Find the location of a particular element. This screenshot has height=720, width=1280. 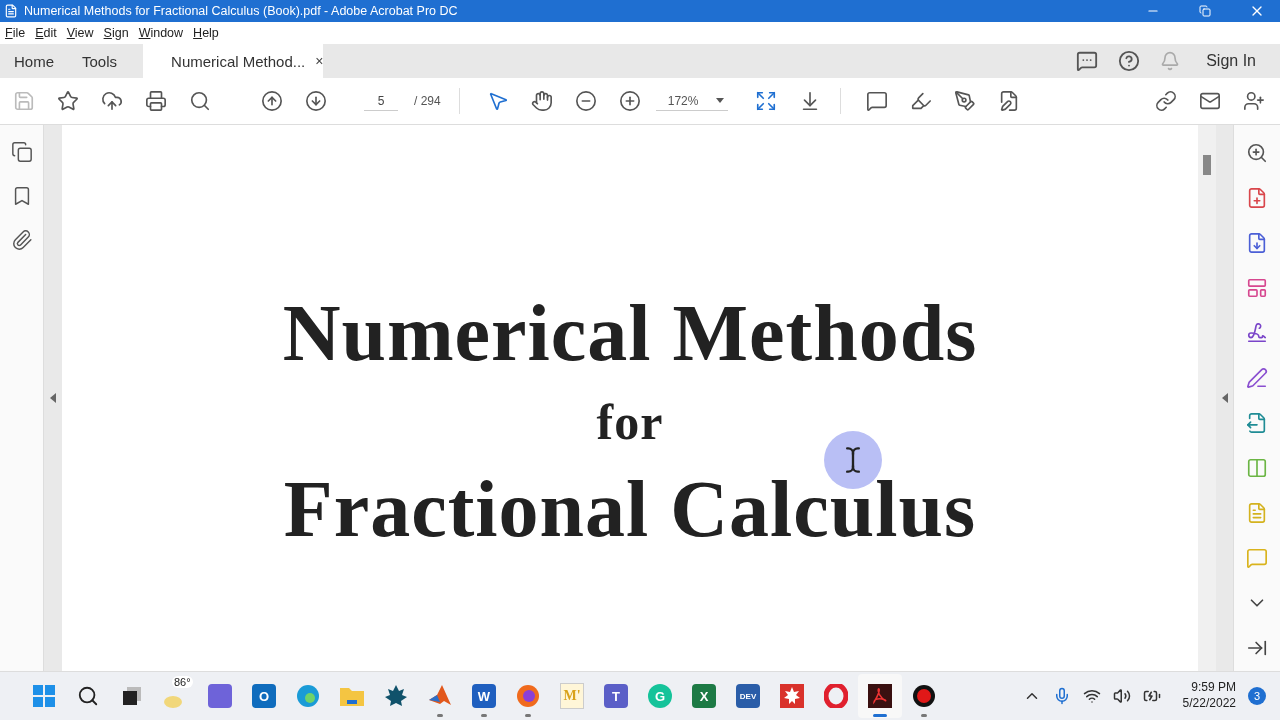

chat-icon is located at coordinates (1087, 61).